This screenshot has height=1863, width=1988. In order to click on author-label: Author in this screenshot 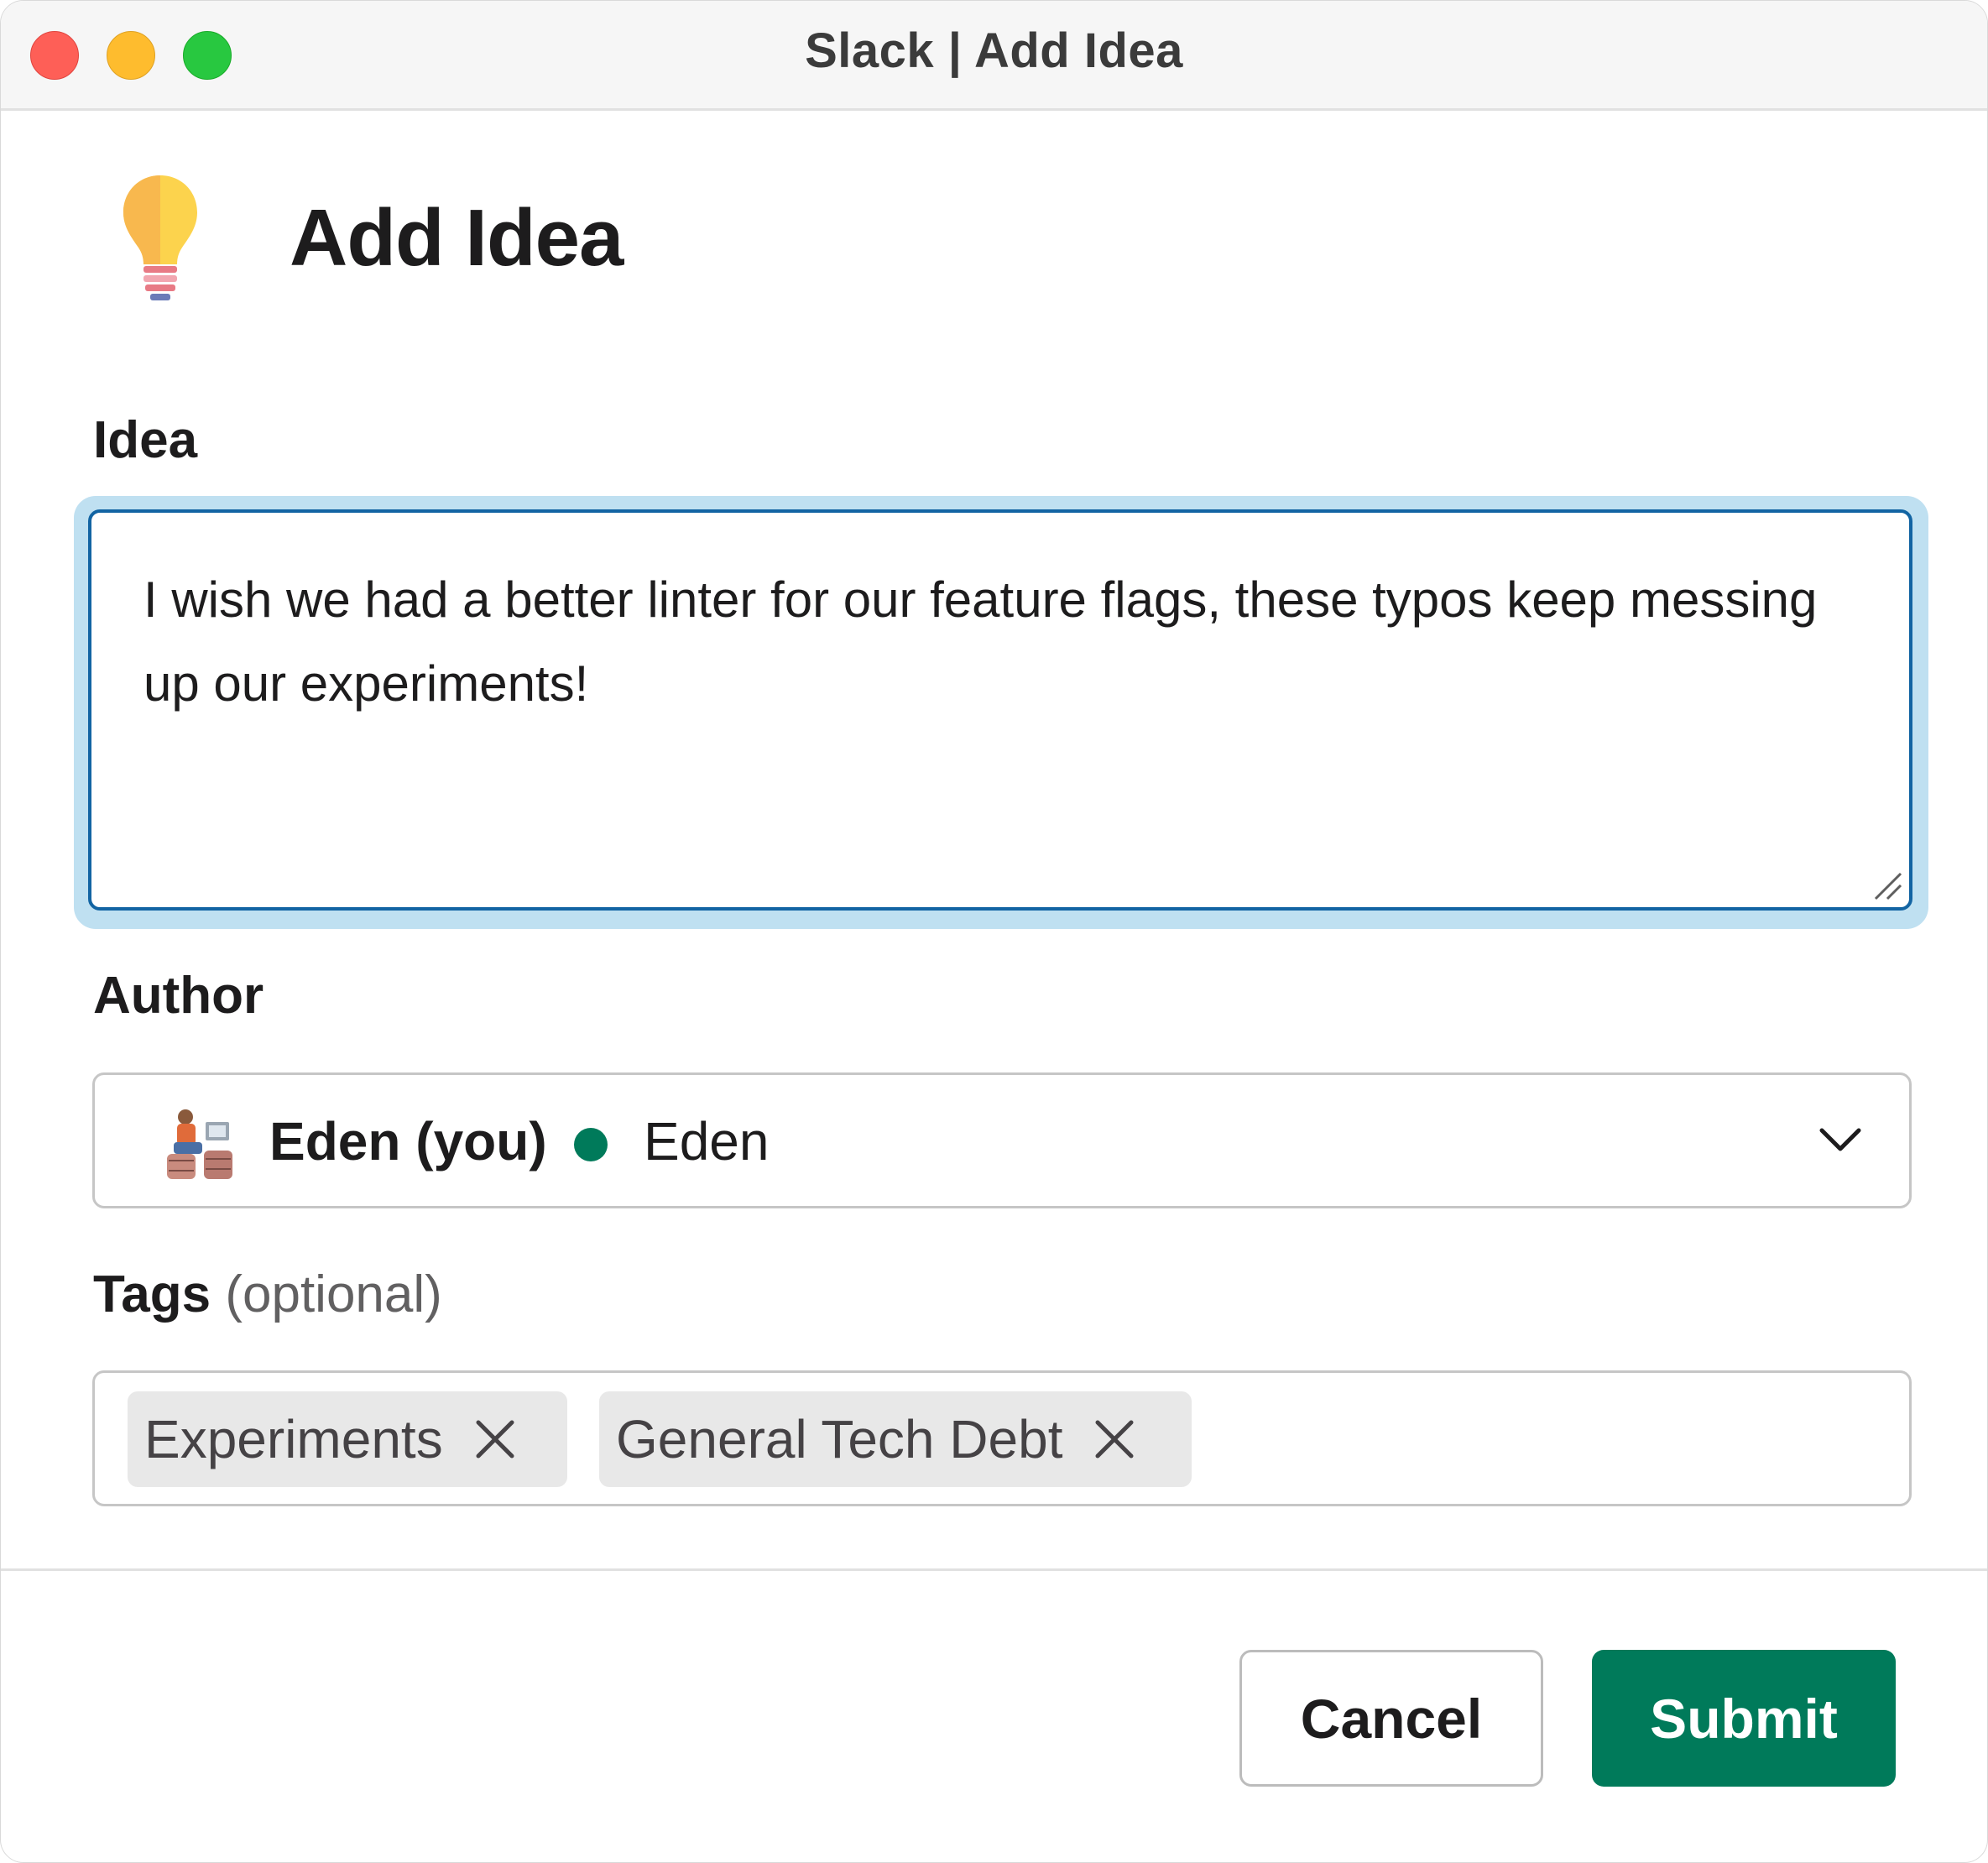, I will do `click(178, 996)`.